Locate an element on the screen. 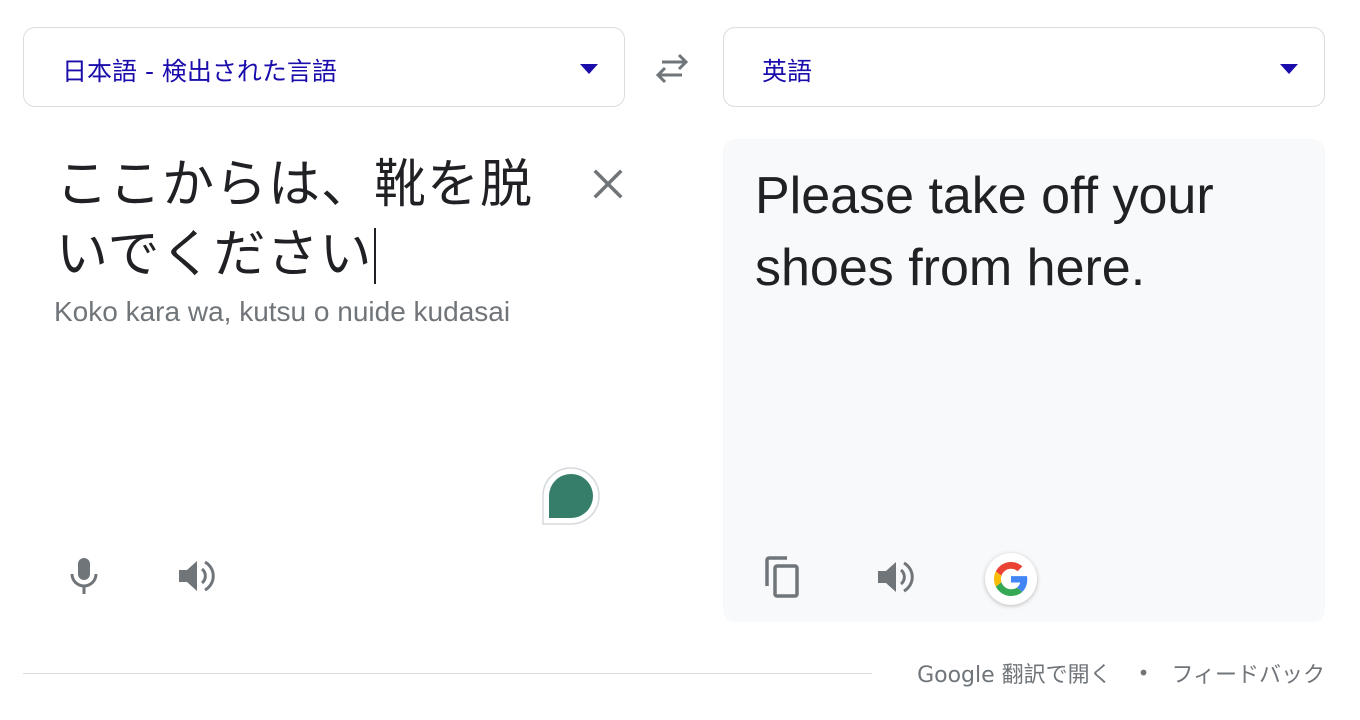 This screenshot has width=1360, height=720. chat-bubble-icon is located at coordinates (571, 496).